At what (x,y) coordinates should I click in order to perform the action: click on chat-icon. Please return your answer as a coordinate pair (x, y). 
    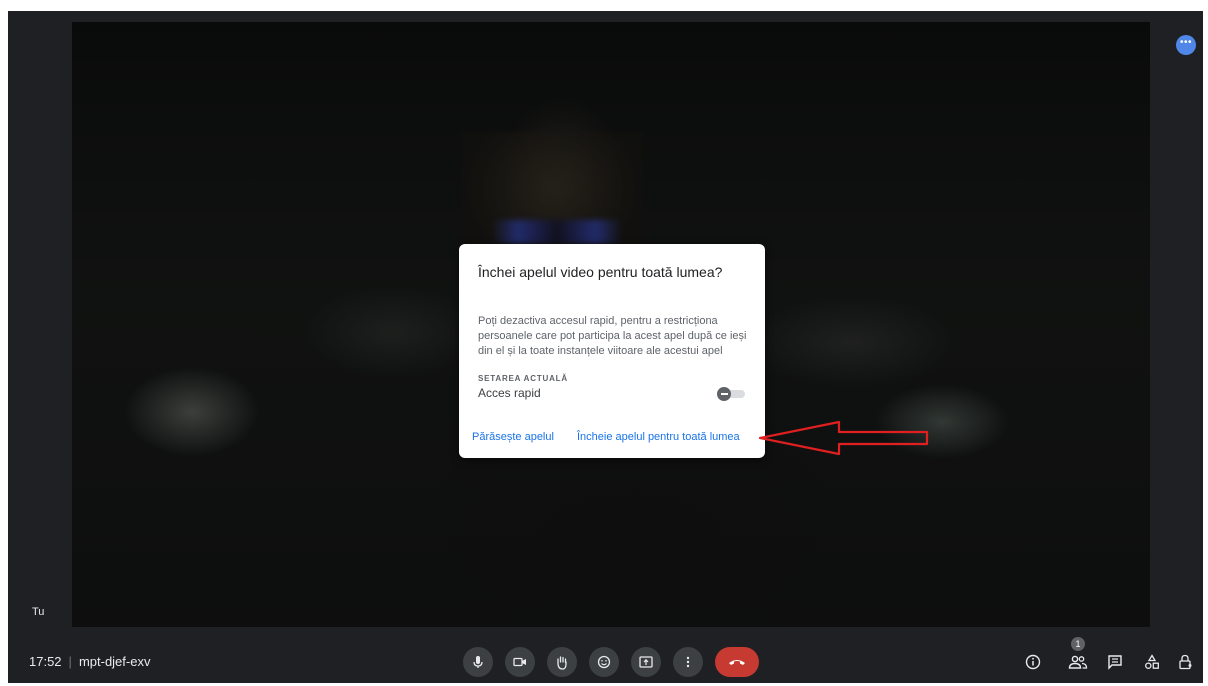
    Looking at the image, I should click on (1115, 662).